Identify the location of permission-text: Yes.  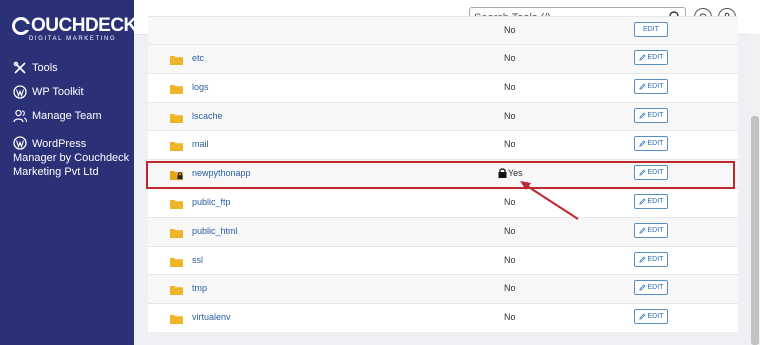
(515, 173).